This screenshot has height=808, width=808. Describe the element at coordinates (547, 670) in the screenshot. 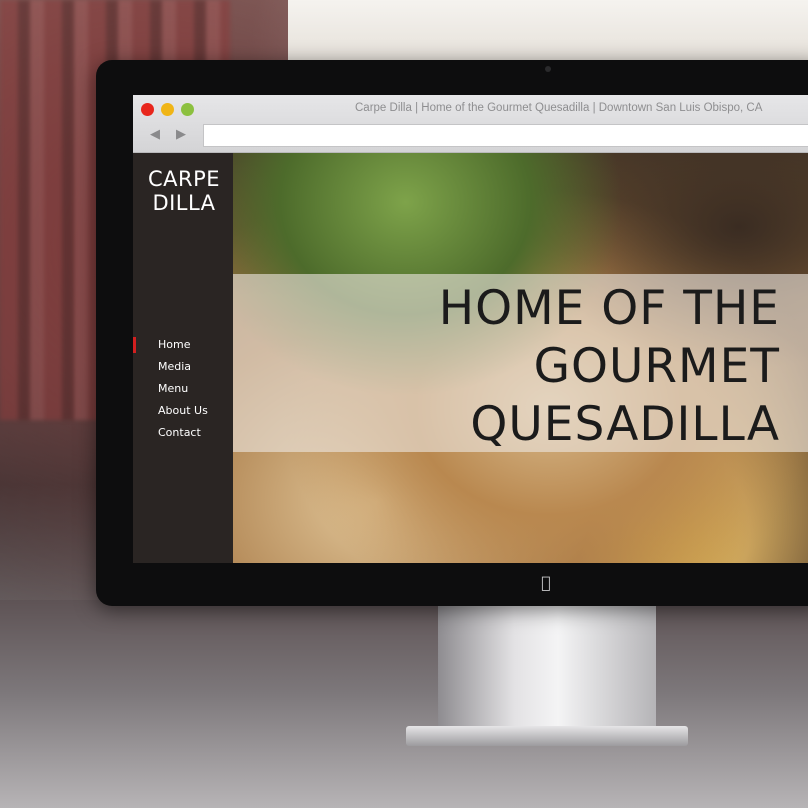

I see `monitor-stand` at that location.